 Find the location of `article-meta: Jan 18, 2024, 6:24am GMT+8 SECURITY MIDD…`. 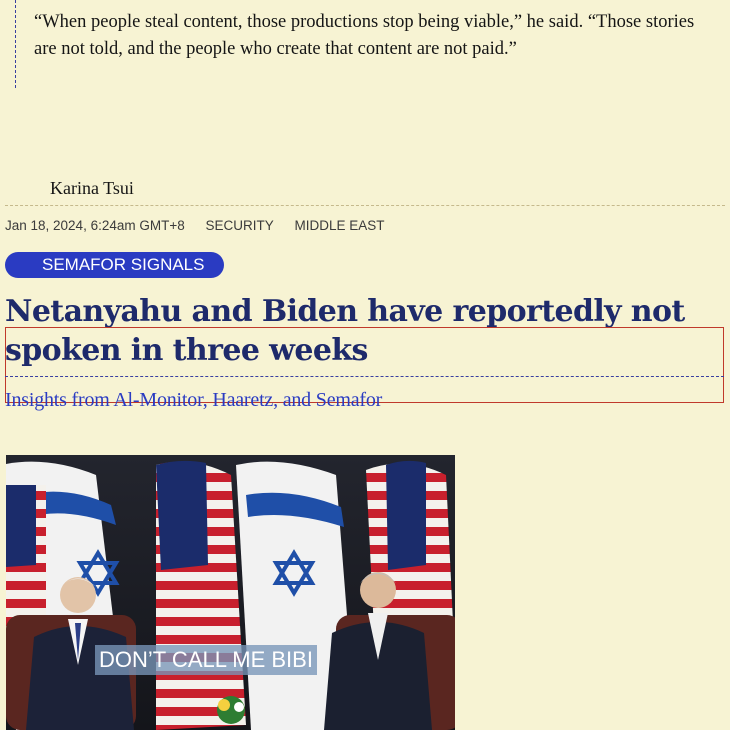

article-meta: Jan 18, 2024, 6:24am GMT+8 SECURITY MIDD… is located at coordinates (203, 227).